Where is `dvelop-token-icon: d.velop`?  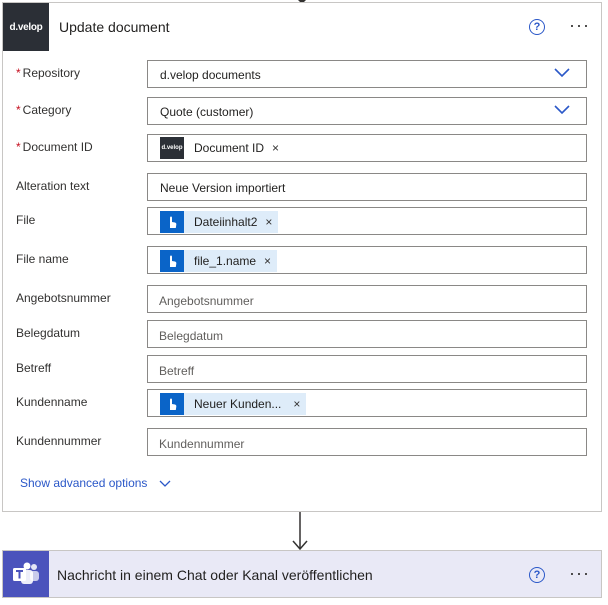
dvelop-token-icon: d.velop is located at coordinates (172, 148).